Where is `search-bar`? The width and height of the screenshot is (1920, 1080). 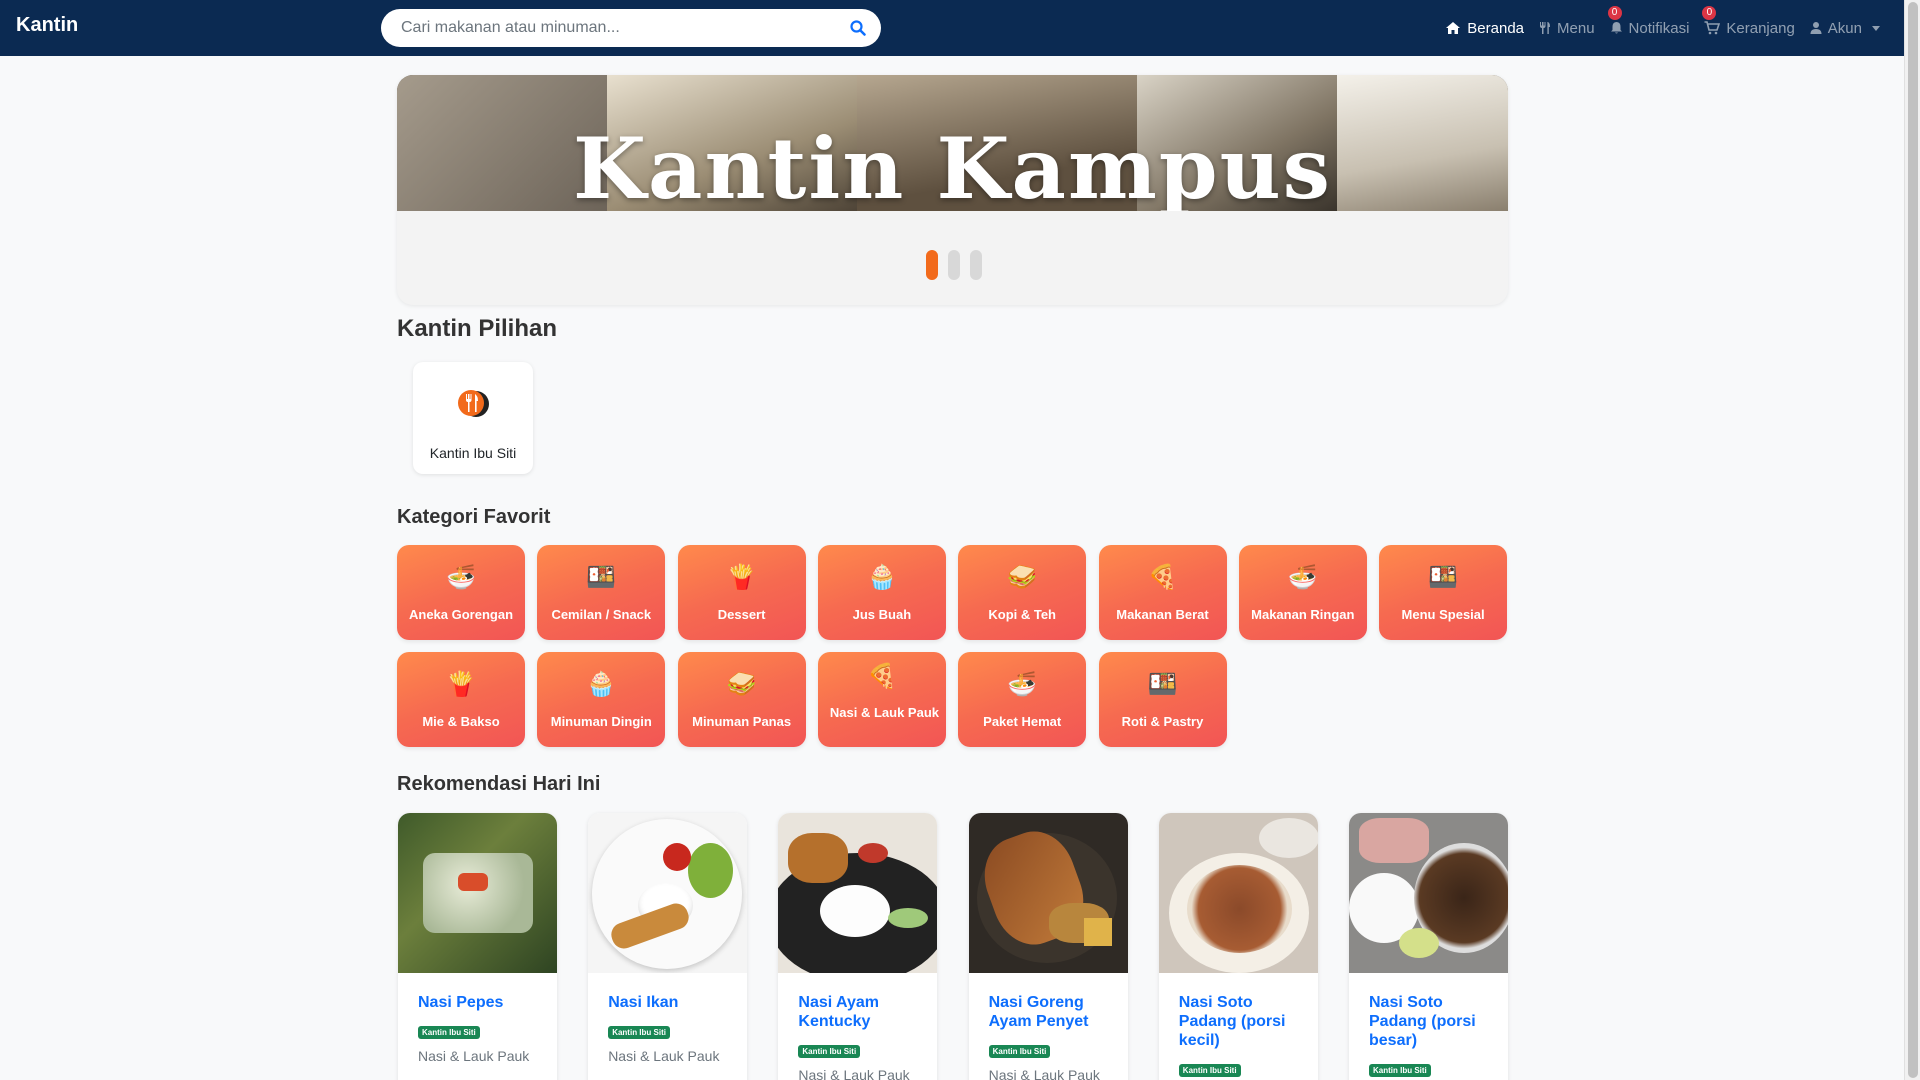 search-bar is located at coordinates (631, 28).